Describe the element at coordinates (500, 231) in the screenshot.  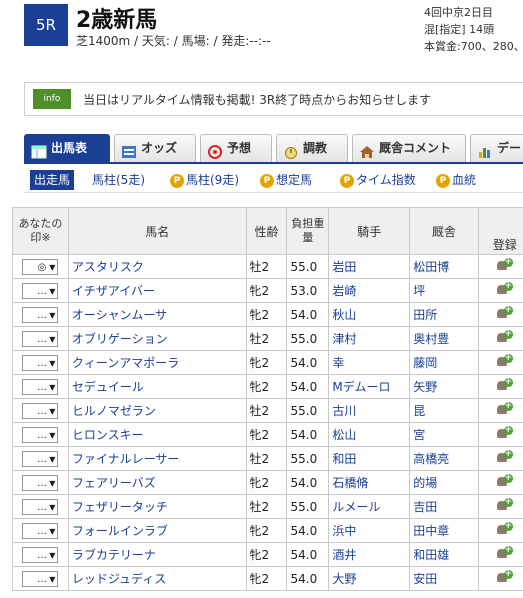
I see `col-register: 登録` at that location.